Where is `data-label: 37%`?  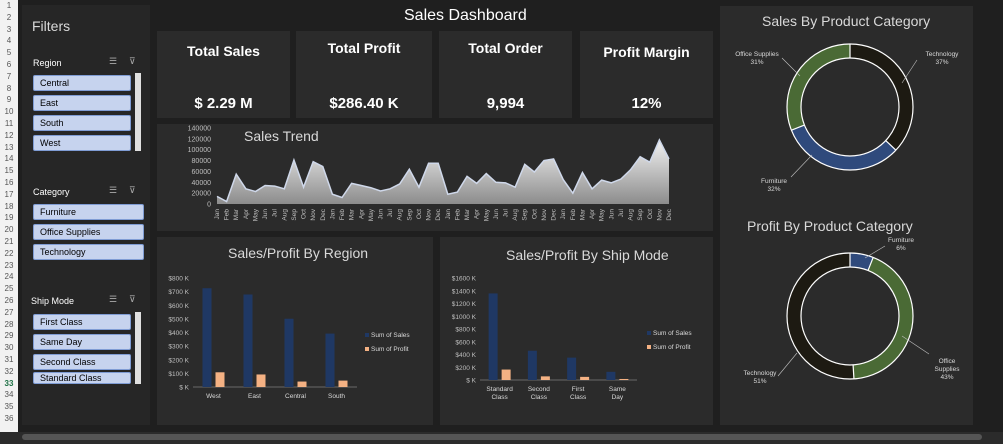 data-label: 37% is located at coordinates (941, 62).